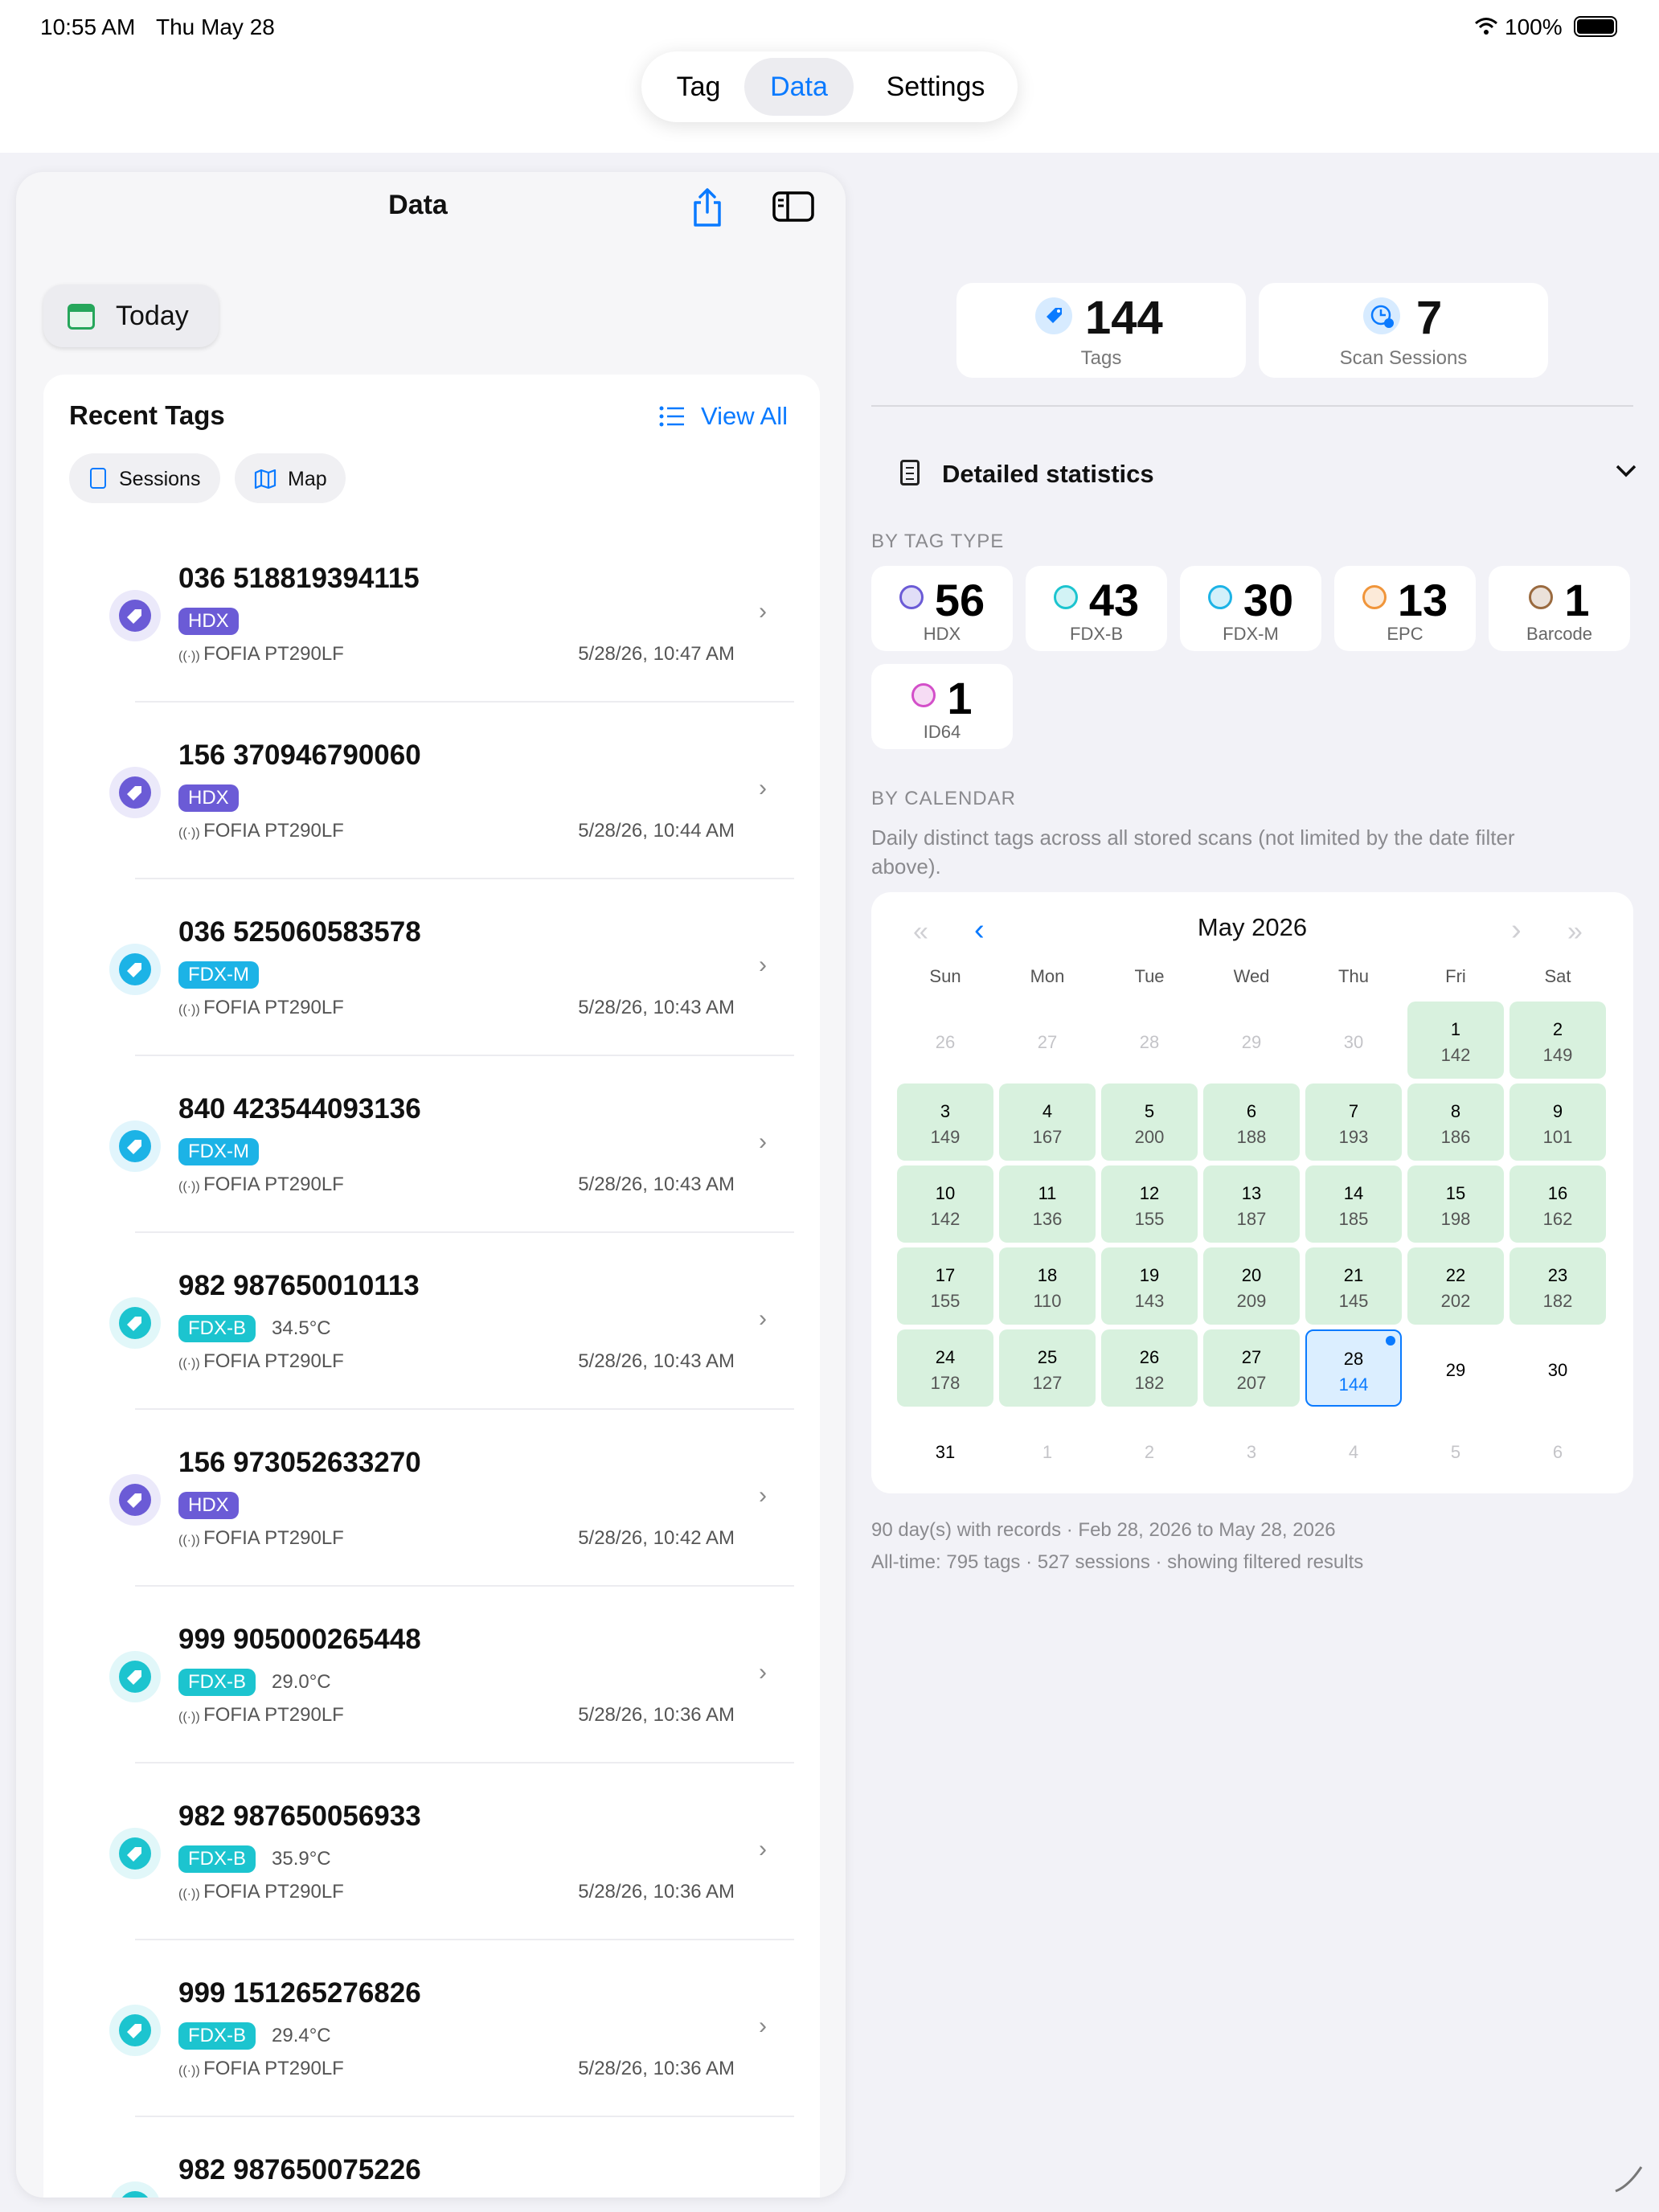  I want to click on day-count: 167, so click(1047, 1137).